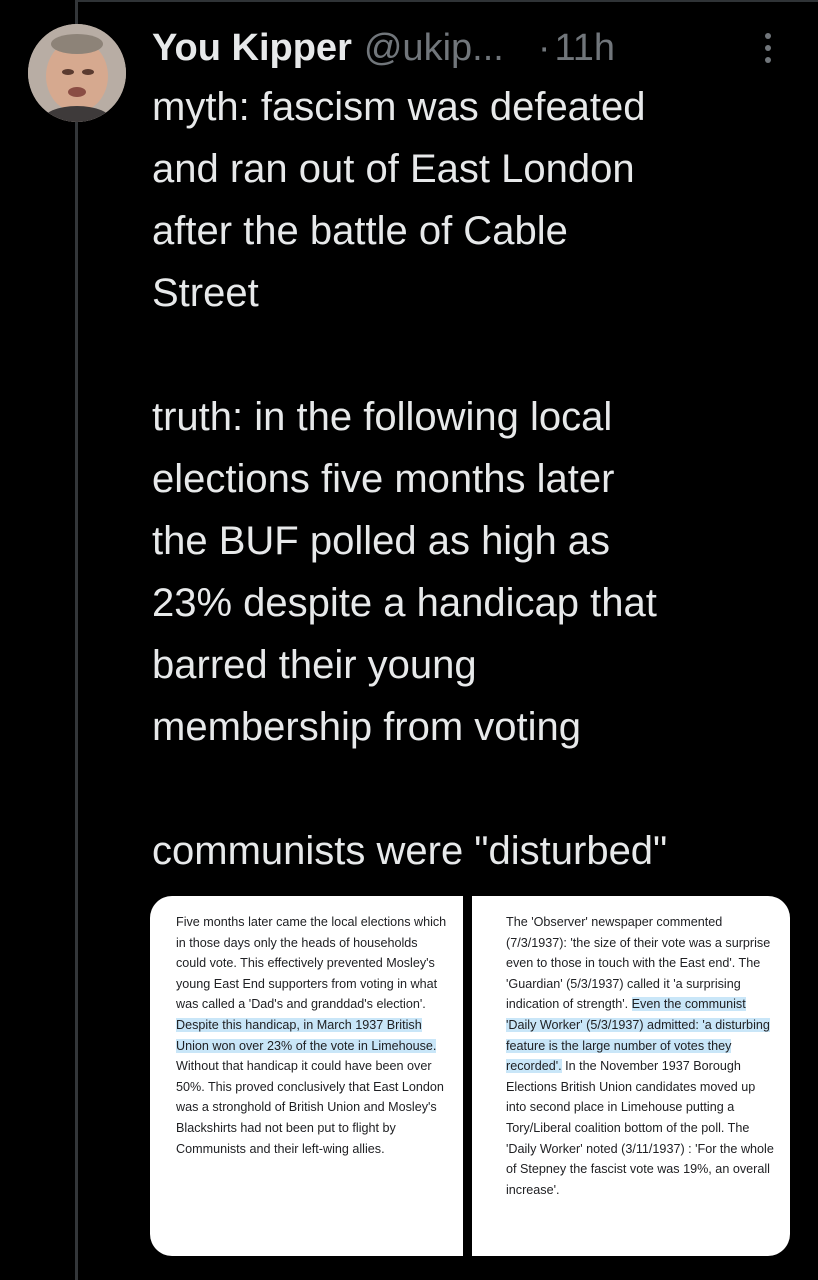 This screenshot has height=1280, width=818. I want to click on tweet-header: You Kipper @ukip... · 11h, so click(472, 48).